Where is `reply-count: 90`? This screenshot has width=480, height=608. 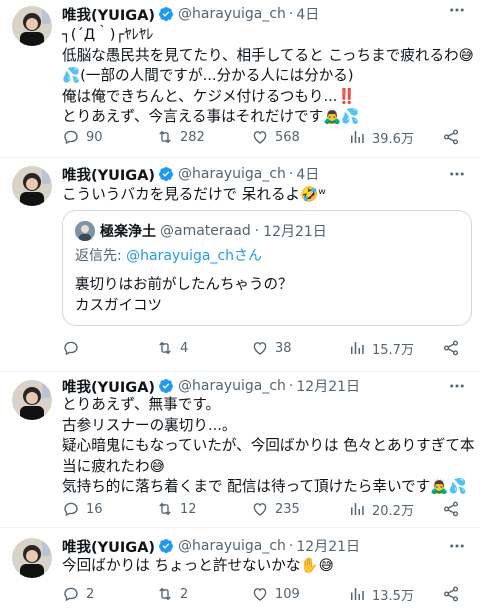
reply-count: 90 is located at coordinates (94, 137).